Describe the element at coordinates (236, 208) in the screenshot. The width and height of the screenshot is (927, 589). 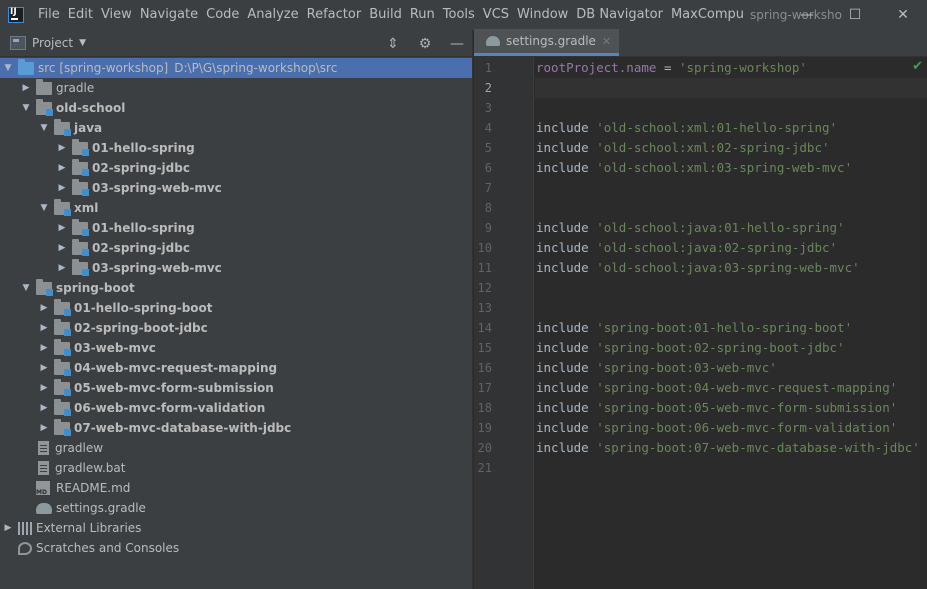
I see `tree-item-xml: ▼ xml` at that location.